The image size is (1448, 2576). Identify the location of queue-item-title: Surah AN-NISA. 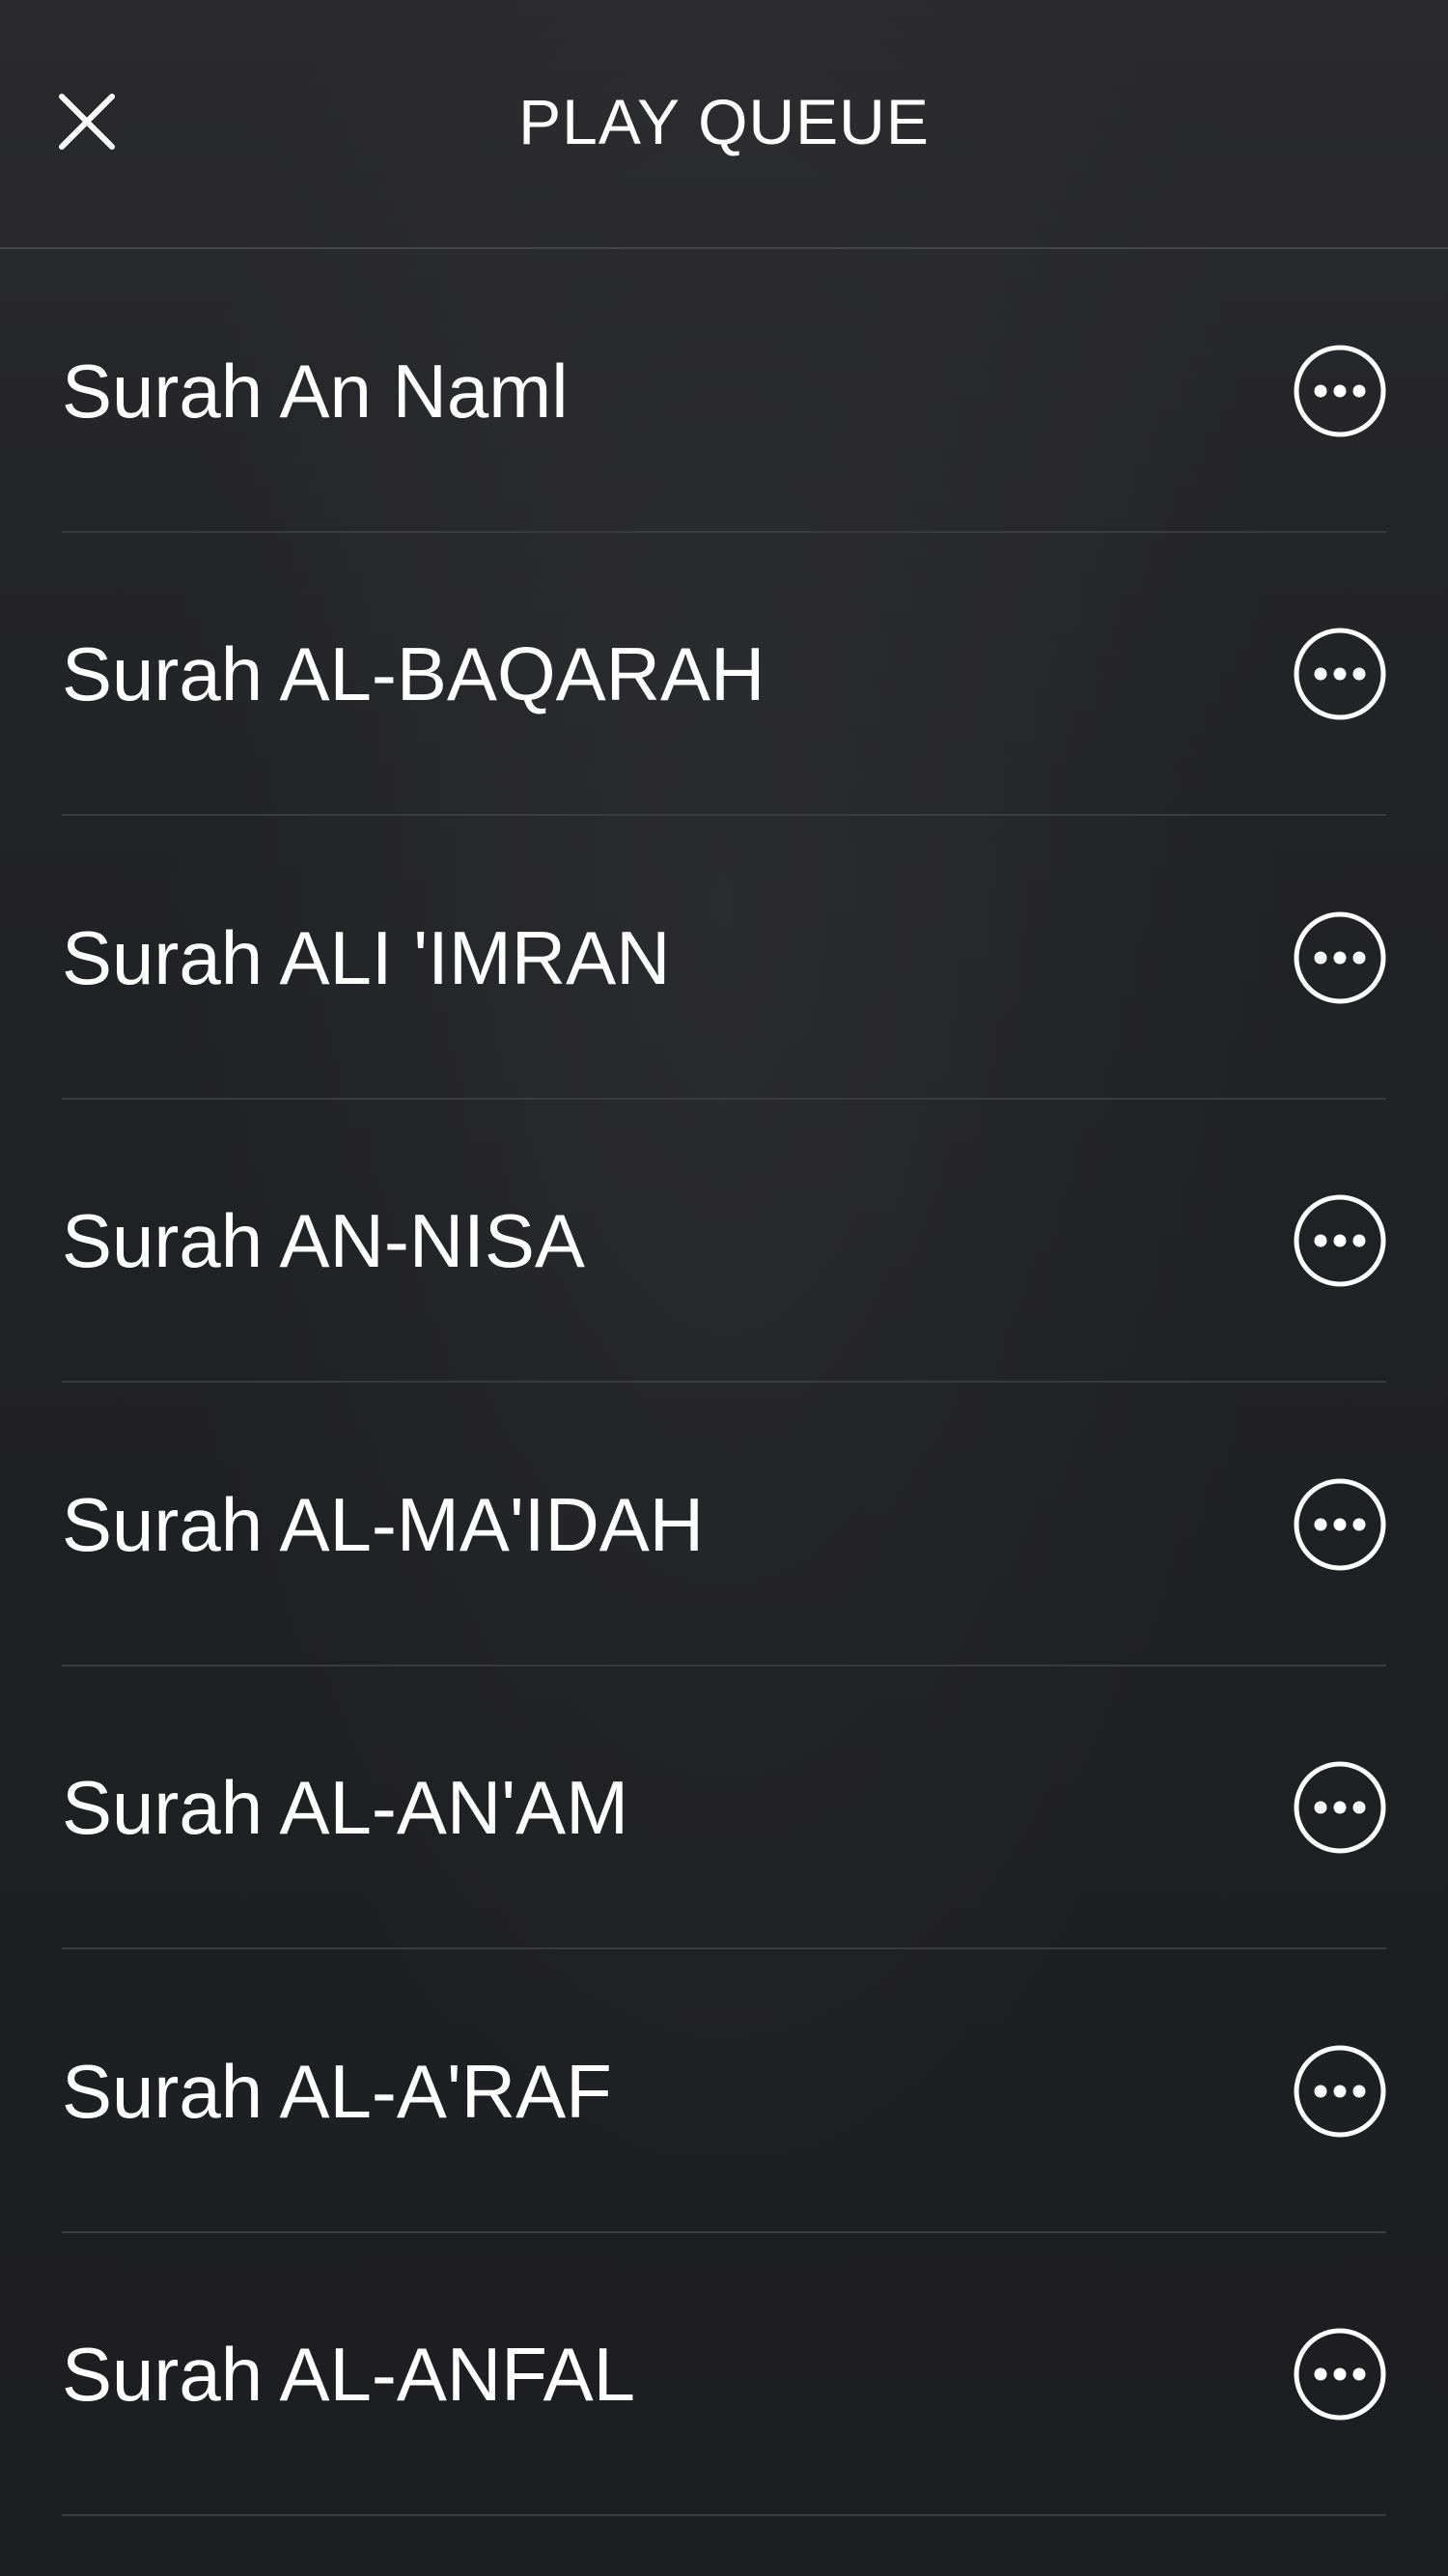
(324, 1241).